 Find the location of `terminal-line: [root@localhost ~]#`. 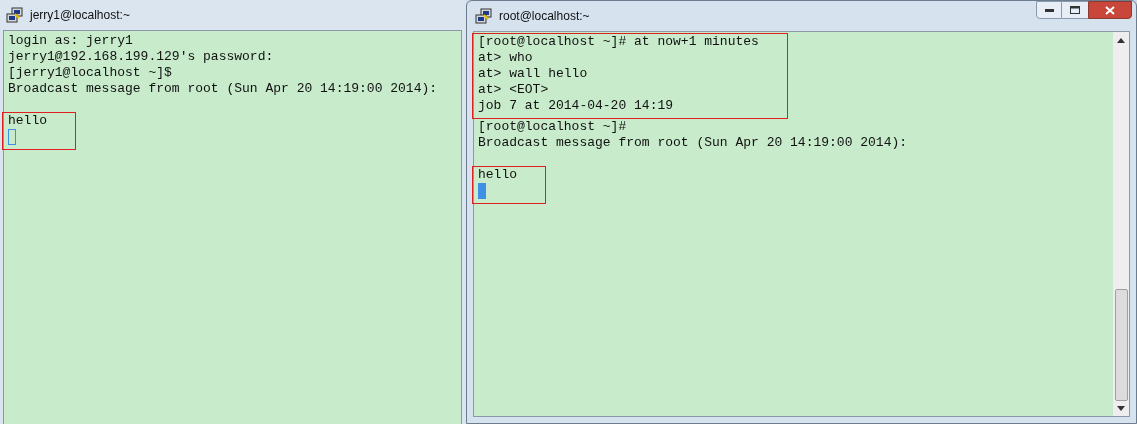

terminal-line: [root@localhost ~]# is located at coordinates (552, 127).